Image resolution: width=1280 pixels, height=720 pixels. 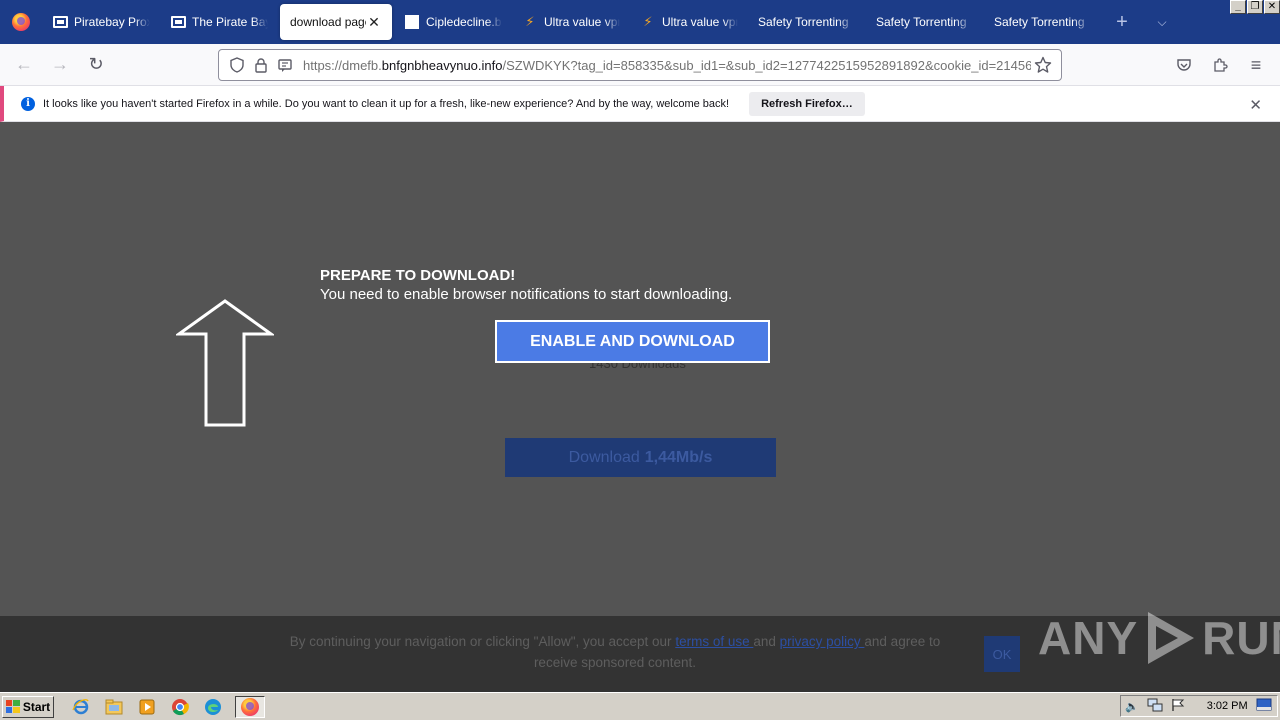 What do you see at coordinates (261, 65) in the screenshot?
I see `lock-icon` at bounding box center [261, 65].